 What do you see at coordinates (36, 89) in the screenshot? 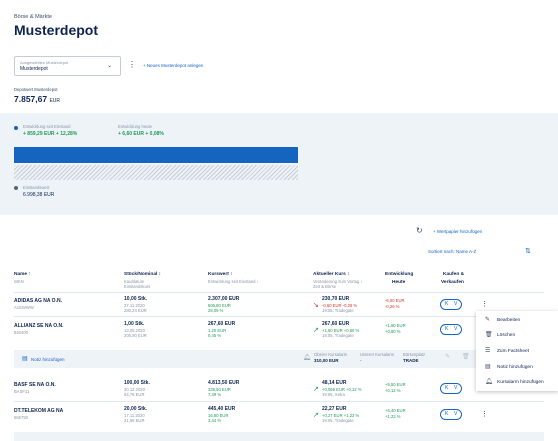
I see `depot-value-label: Depotwert Musterdepot` at bounding box center [36, 89].